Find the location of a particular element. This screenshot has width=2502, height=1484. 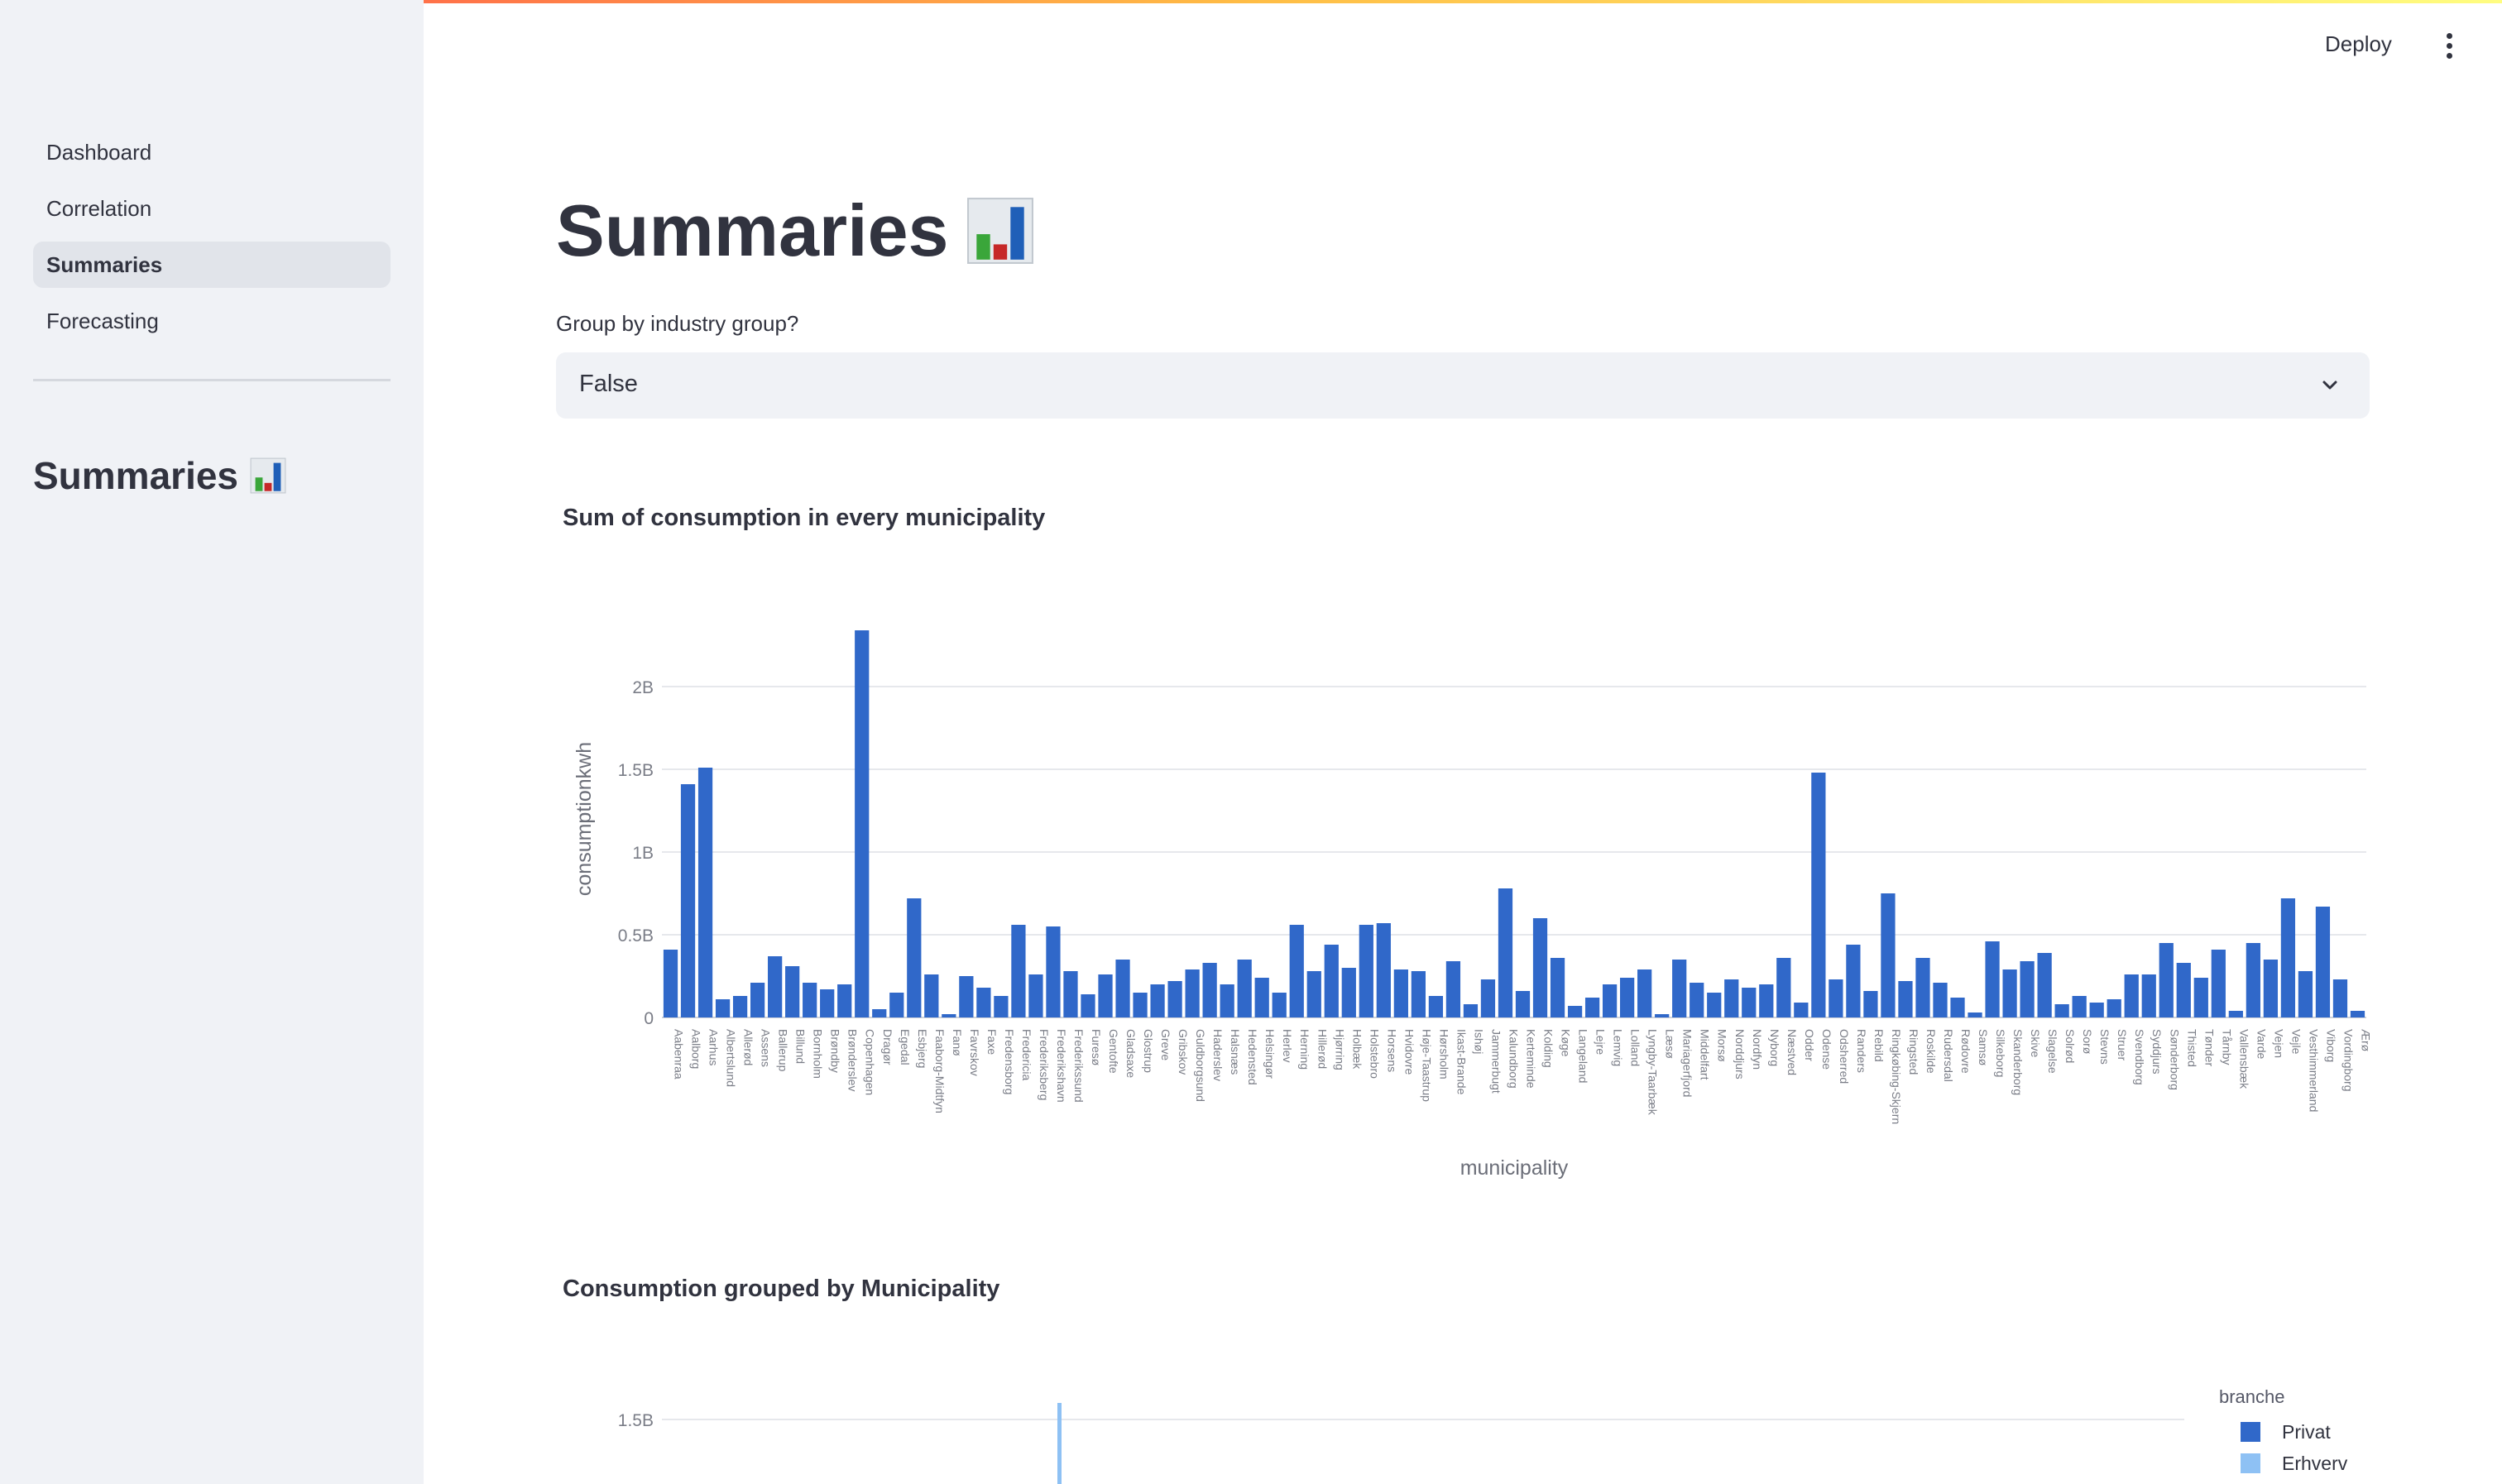

sidebar-item-dashboard: Dashboard is located at coordinates (212, 152).